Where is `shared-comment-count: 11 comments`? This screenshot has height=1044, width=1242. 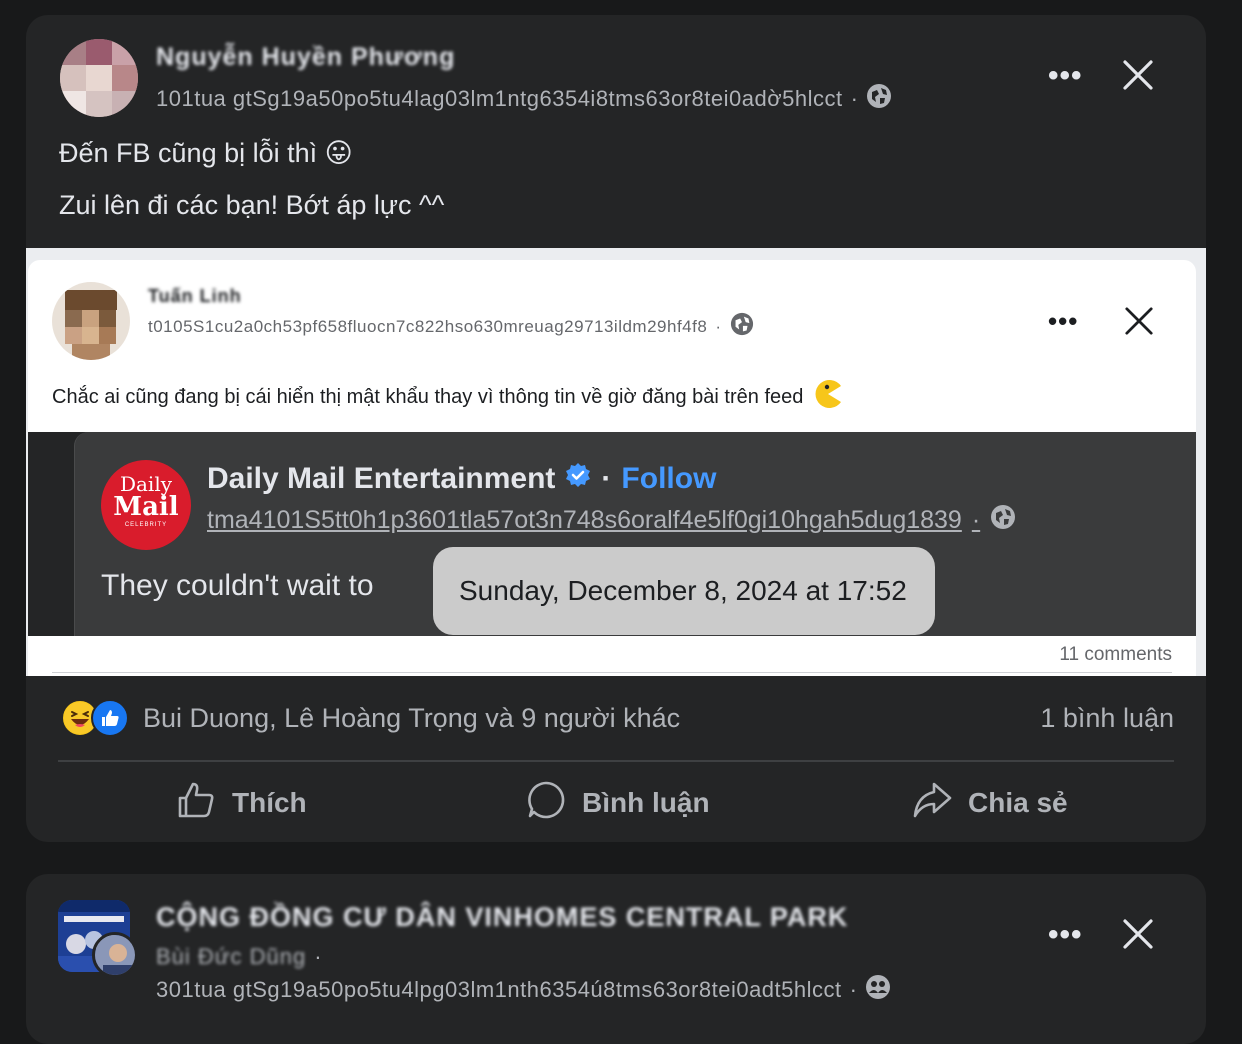 shared-comment-count: 11 comments is located at coordinates (1115, 654).